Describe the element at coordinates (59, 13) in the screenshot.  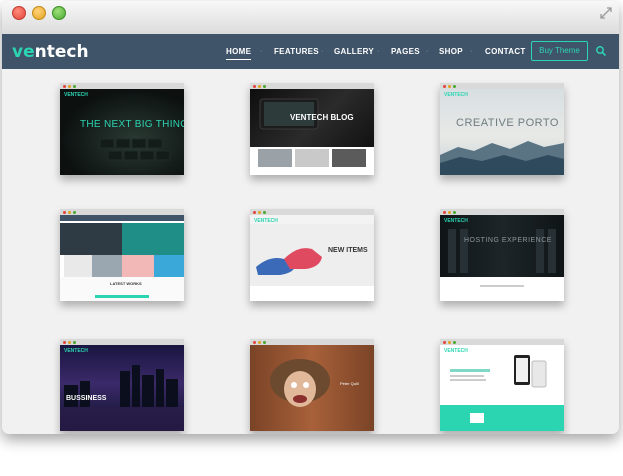
I see `maximize-window-button` at that location.